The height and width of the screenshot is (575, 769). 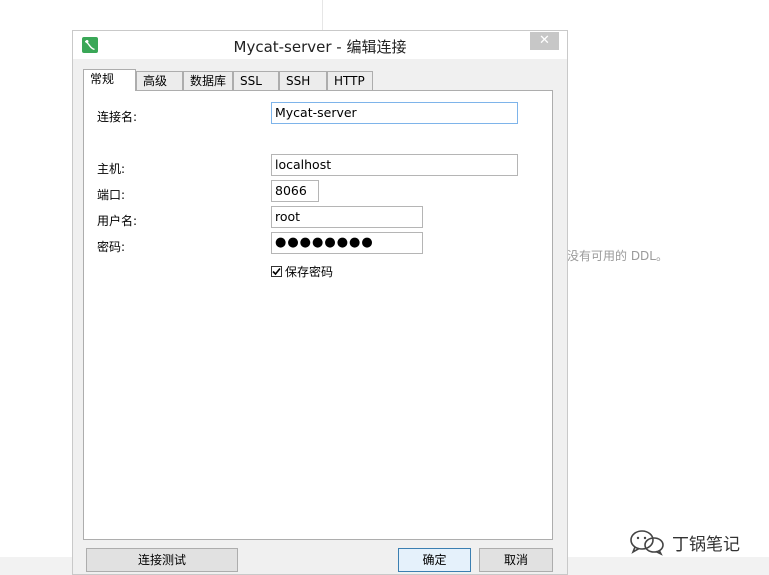 I want to click on wechat-watermark: 丁锅笔记, so click(x=684, y=542).